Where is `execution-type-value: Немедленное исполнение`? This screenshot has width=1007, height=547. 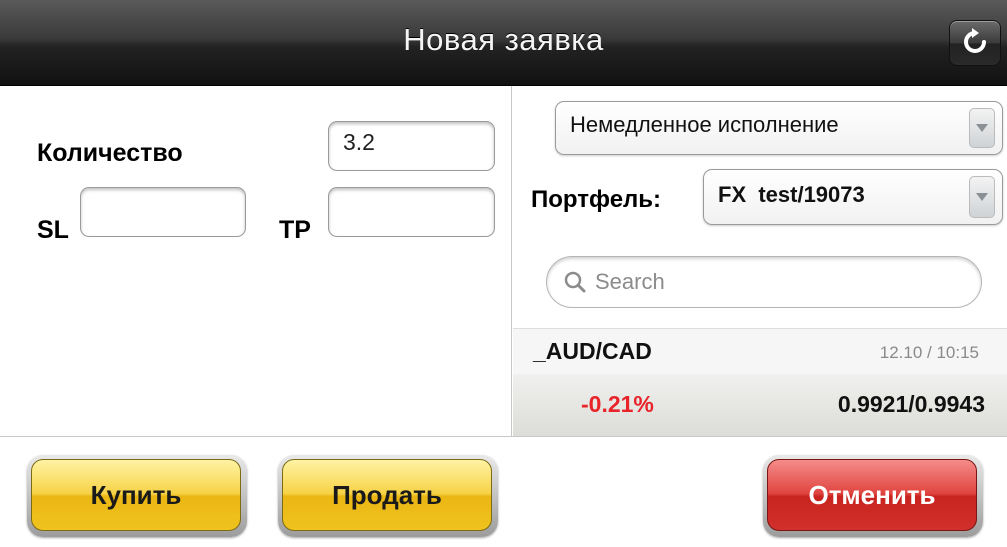 execution-type-value: Немедленное исполнение is located at coordinates (704, 124).